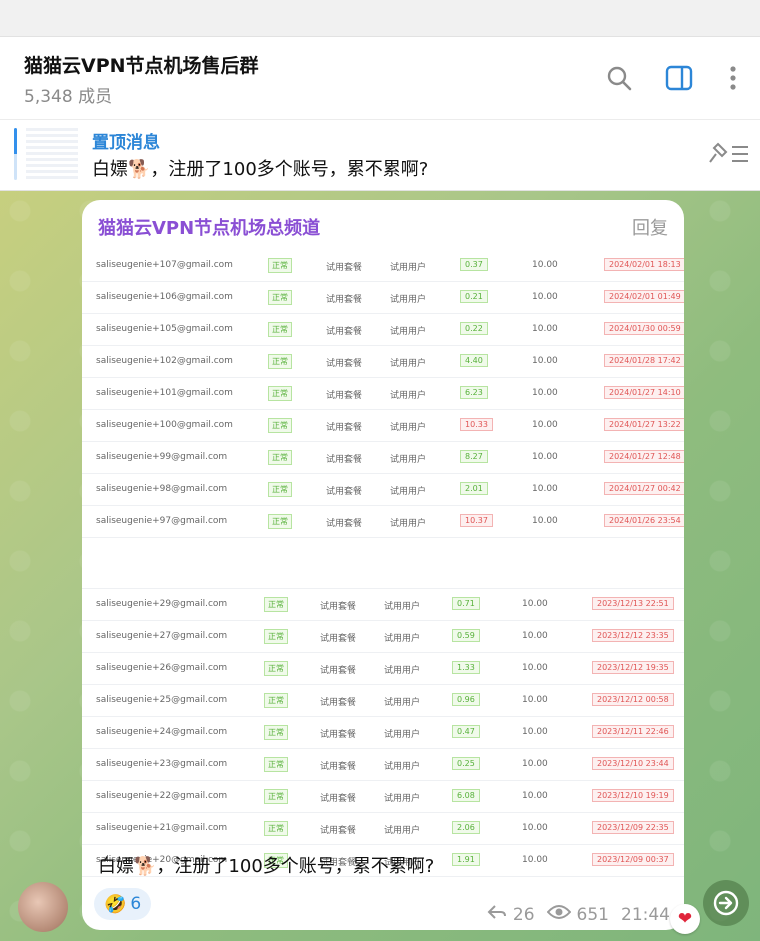  I want to click on expiry-date: 2024/02/01 18:13, so click(644, 264).